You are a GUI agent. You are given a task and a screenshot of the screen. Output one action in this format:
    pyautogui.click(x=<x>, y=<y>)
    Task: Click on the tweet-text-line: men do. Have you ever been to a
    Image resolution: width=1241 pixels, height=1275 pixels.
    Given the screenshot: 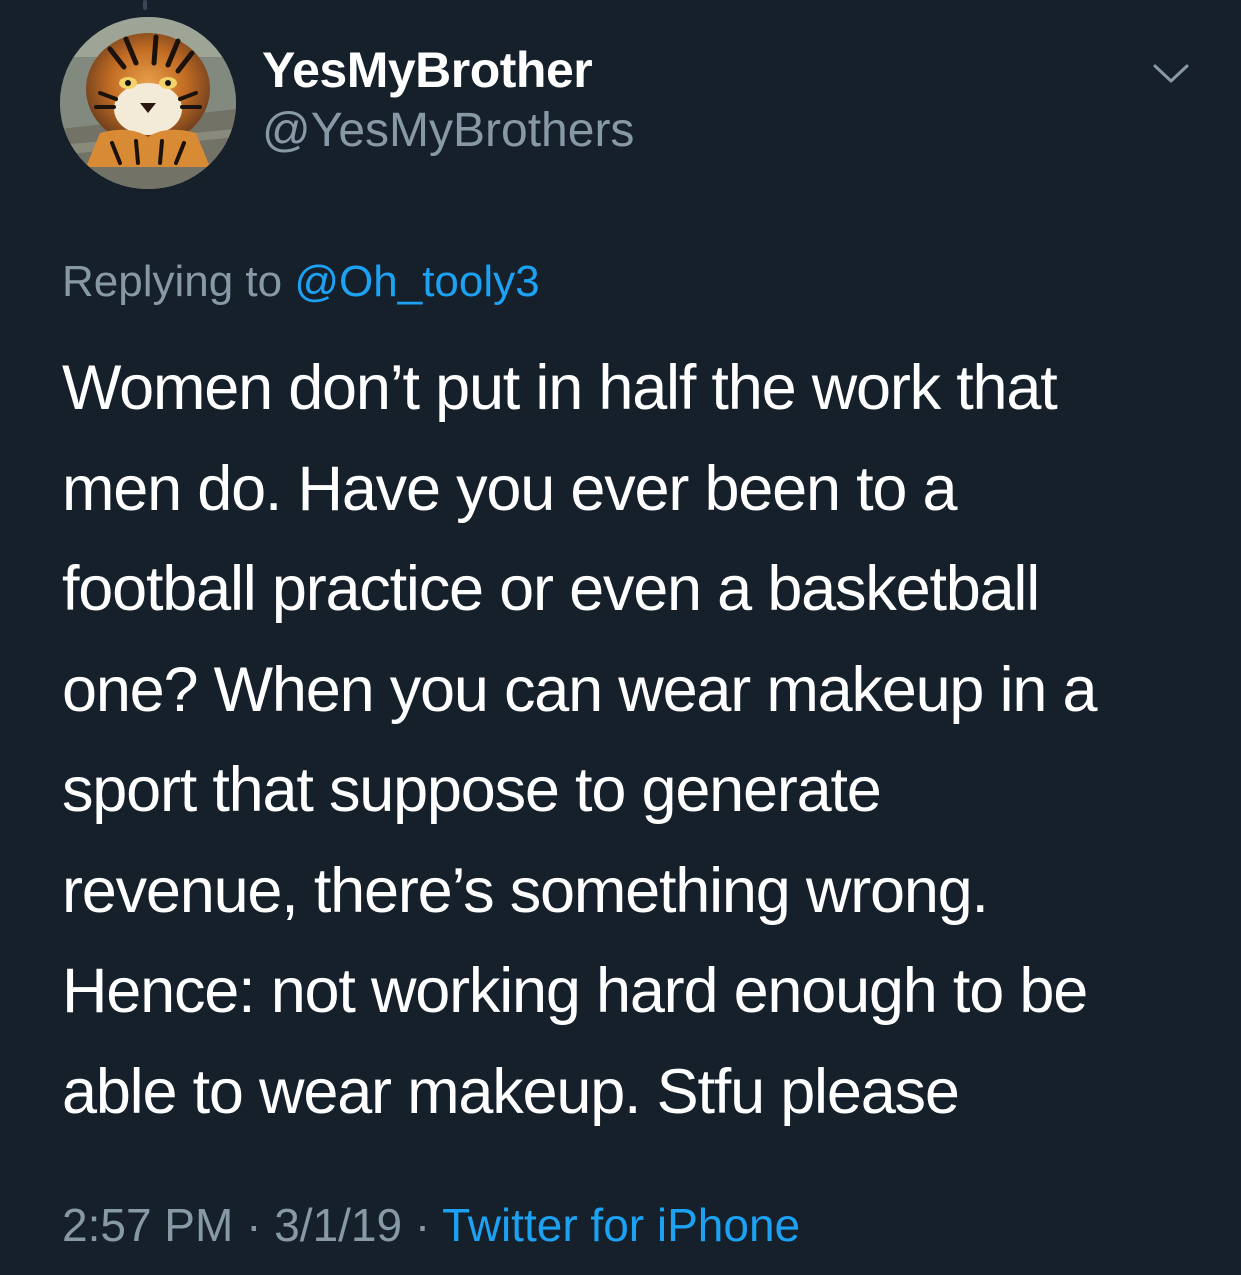 What is the action you would take?
    pyautogui.click(x=510, y=488)
    